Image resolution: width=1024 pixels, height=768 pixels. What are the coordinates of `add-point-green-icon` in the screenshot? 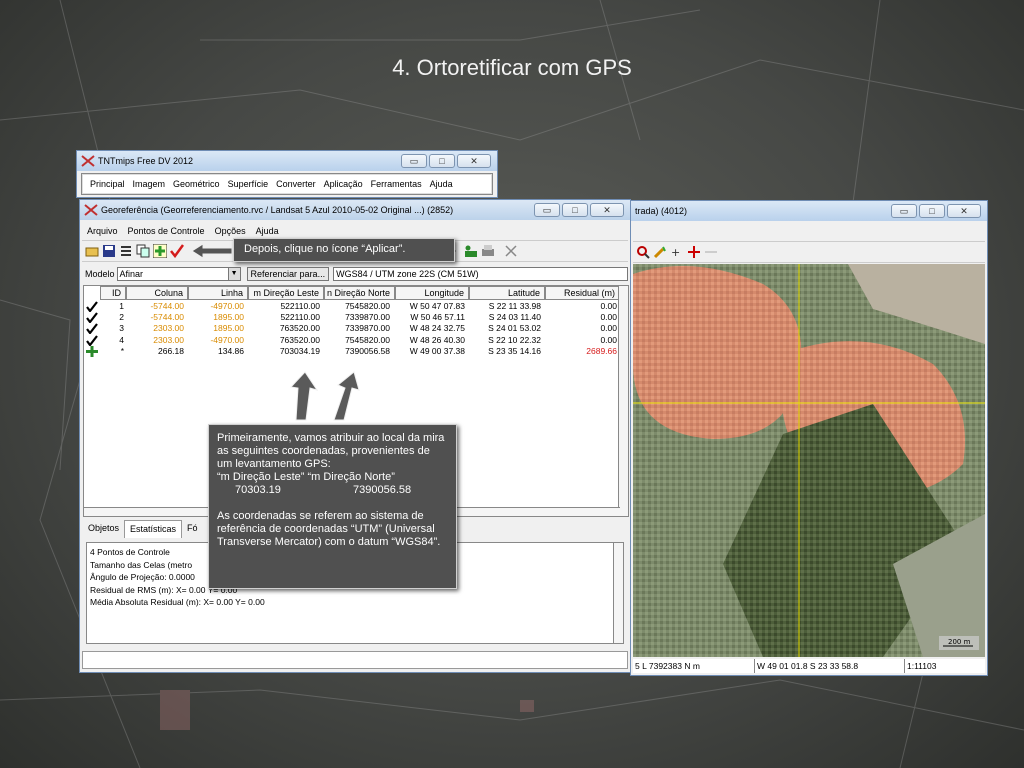 It's located at (160, 251).